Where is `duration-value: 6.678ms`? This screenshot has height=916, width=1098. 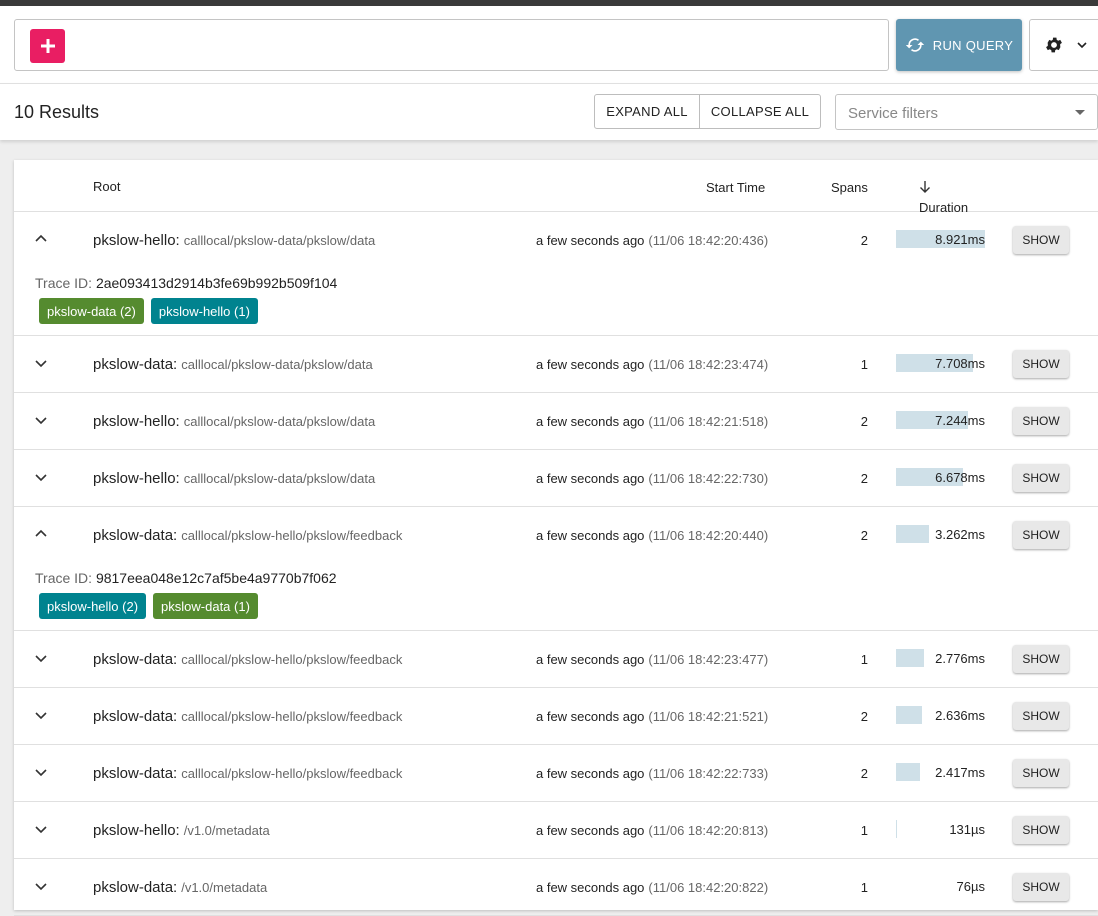
duration-value: 6.678ms is located at coordinates (960, 477).